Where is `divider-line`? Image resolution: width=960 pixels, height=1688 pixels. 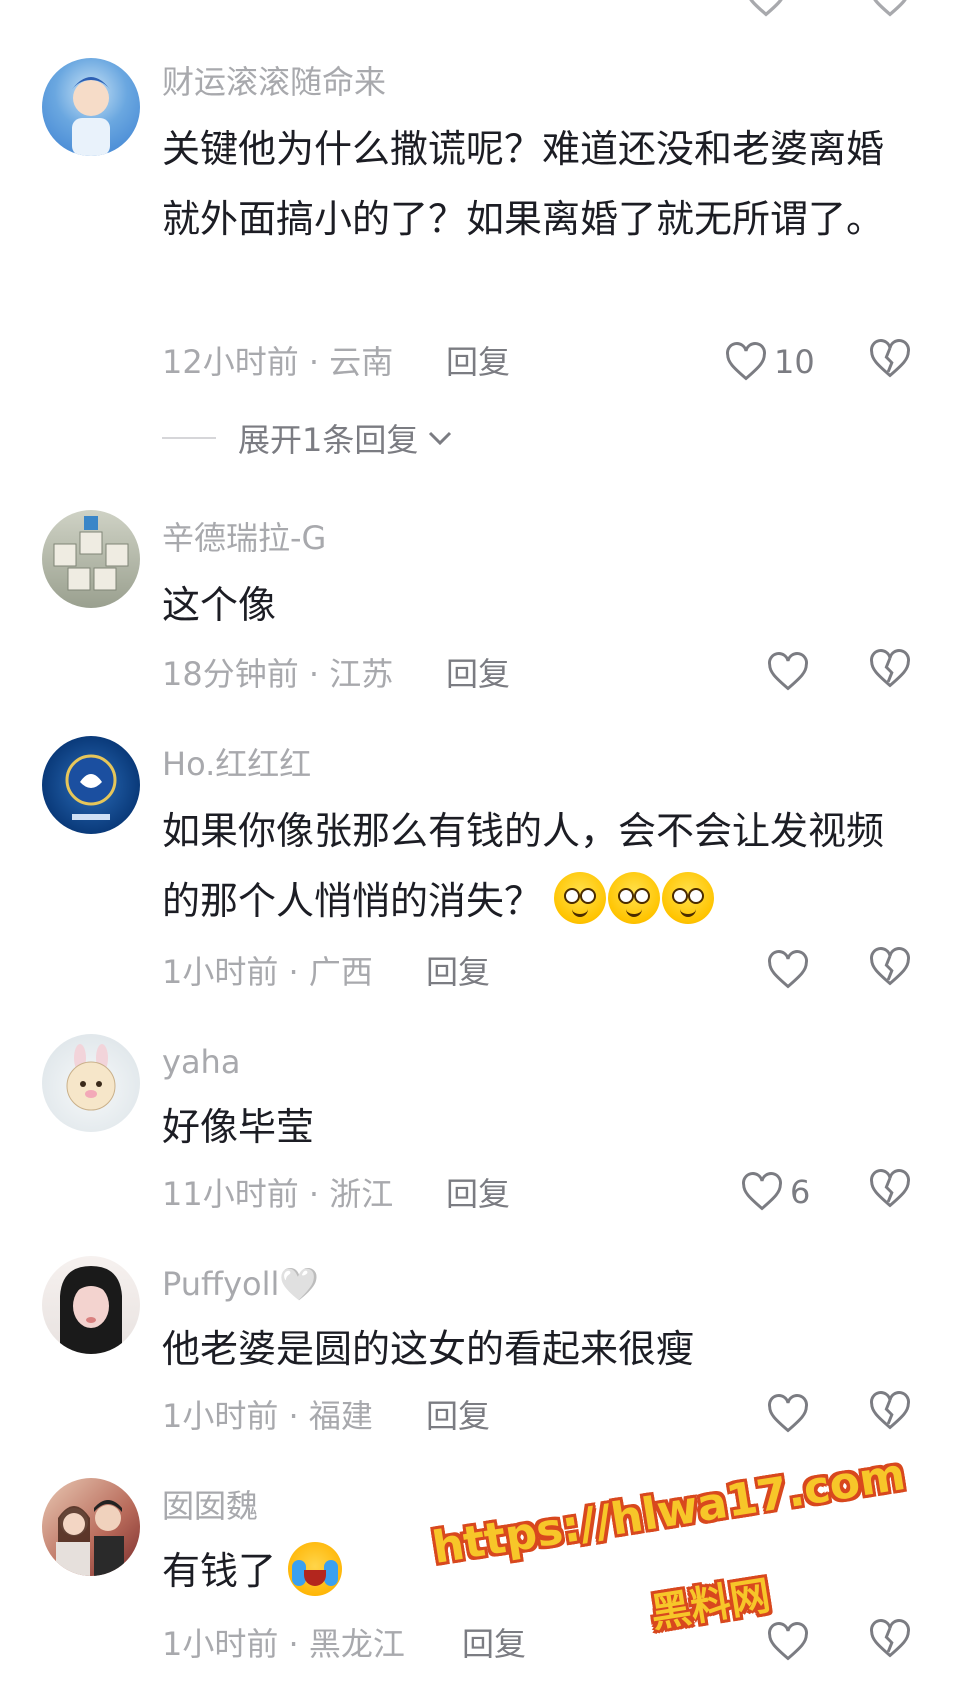 divider-line is located at coordinates (189, 438).